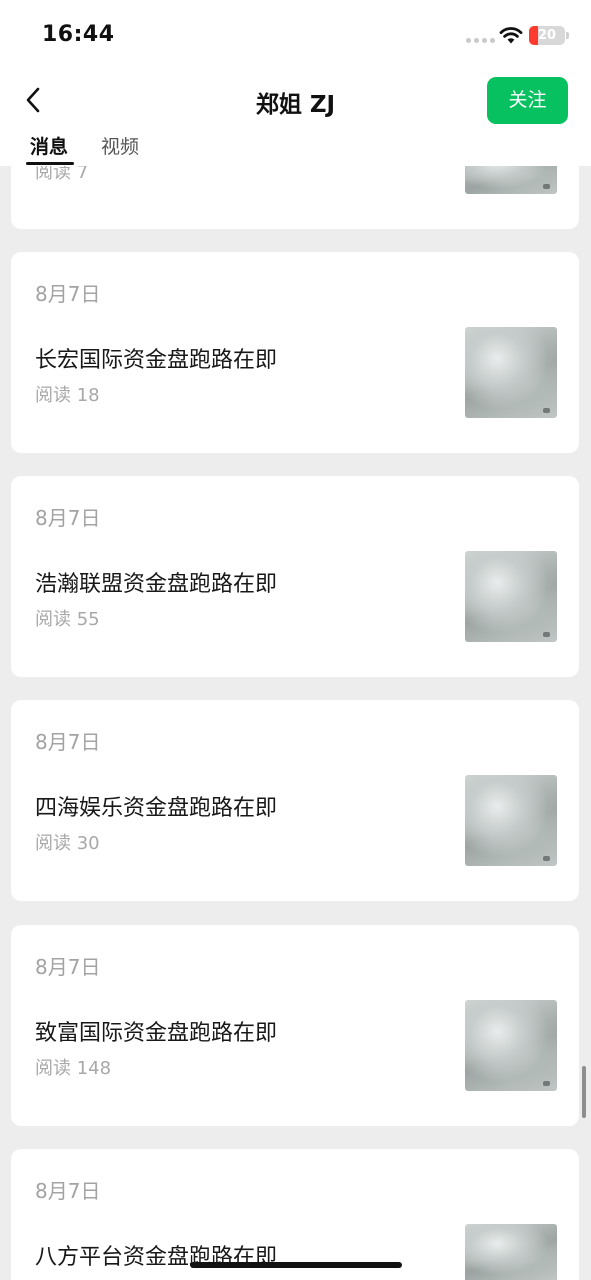 The image size is (591, 1280). What do you see at coordinates (480, 40) in the screenshot?
I see `cellular-signal-icon` at bounding box center [480, 40].